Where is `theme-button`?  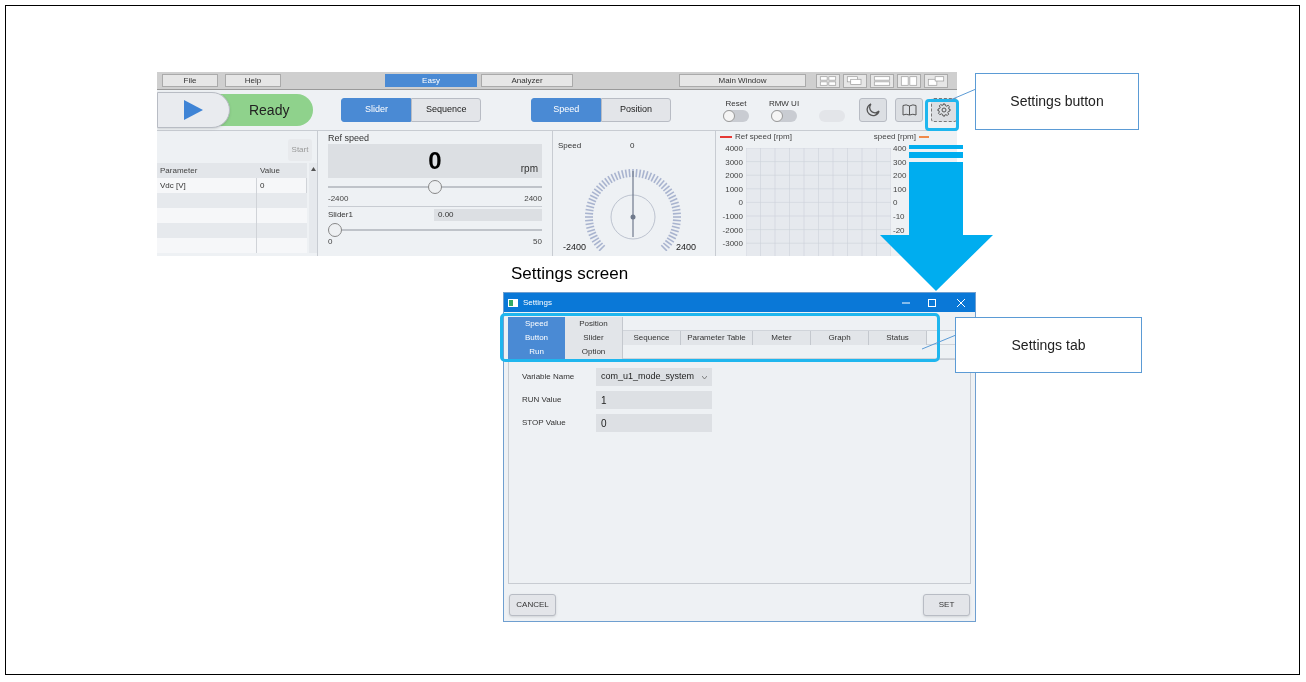 theme-button is located at coordinates (873, 110).